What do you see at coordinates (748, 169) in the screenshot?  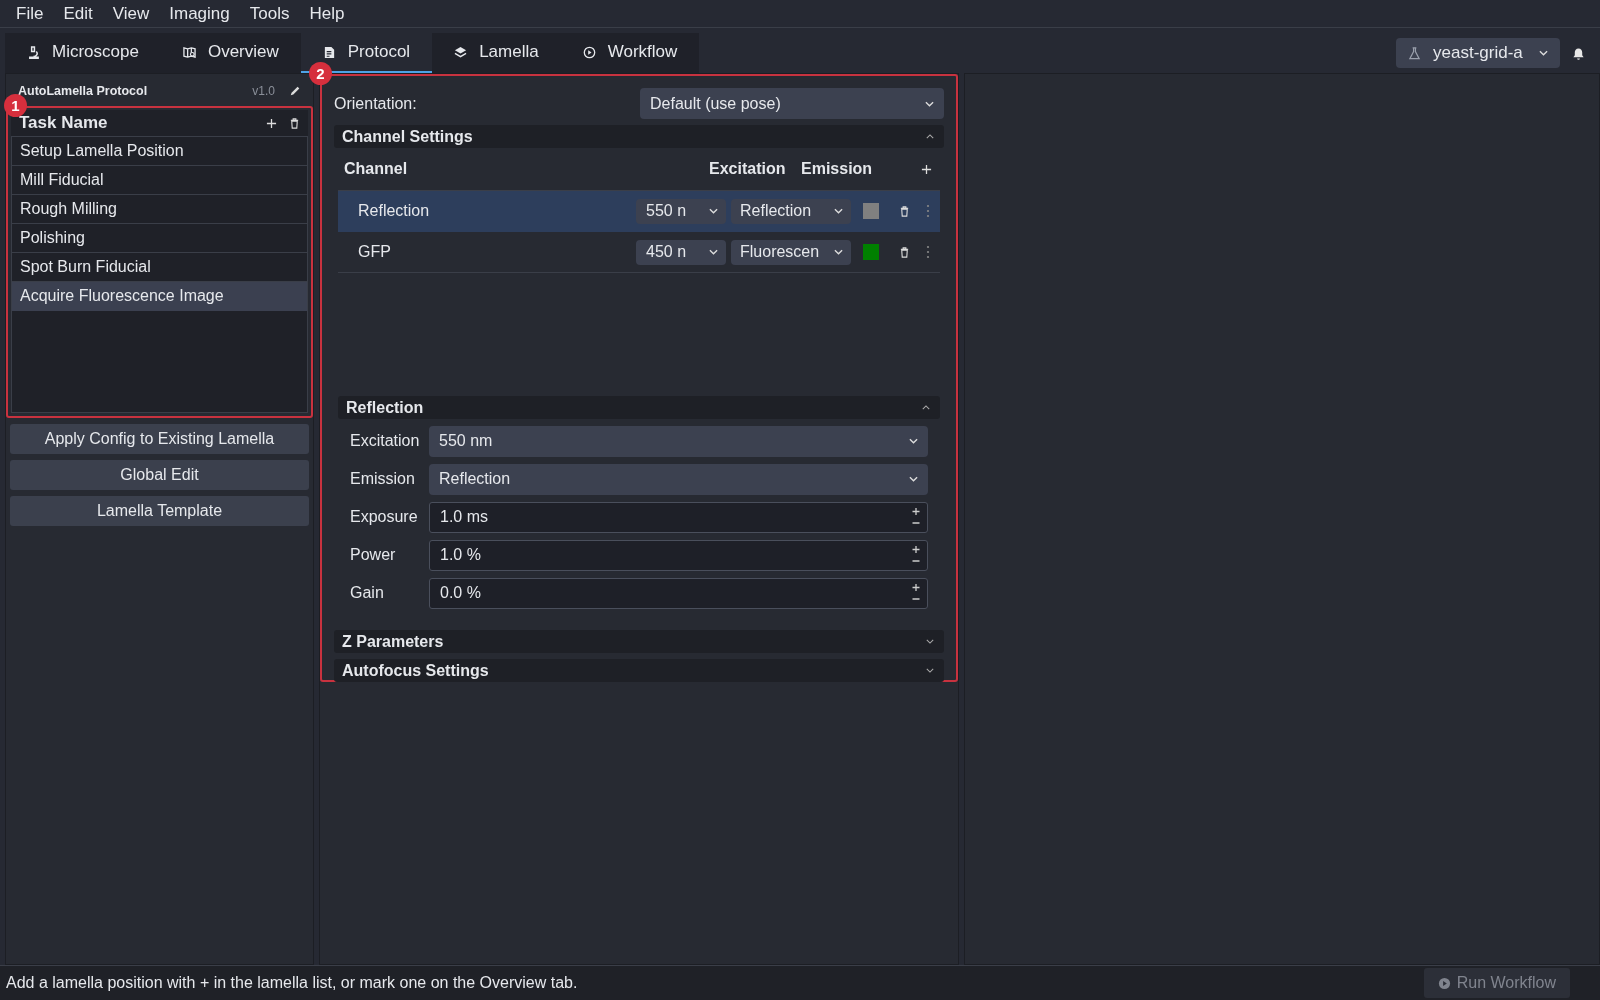 I see `column-header: Excitation` at bounding box center [748, 169].